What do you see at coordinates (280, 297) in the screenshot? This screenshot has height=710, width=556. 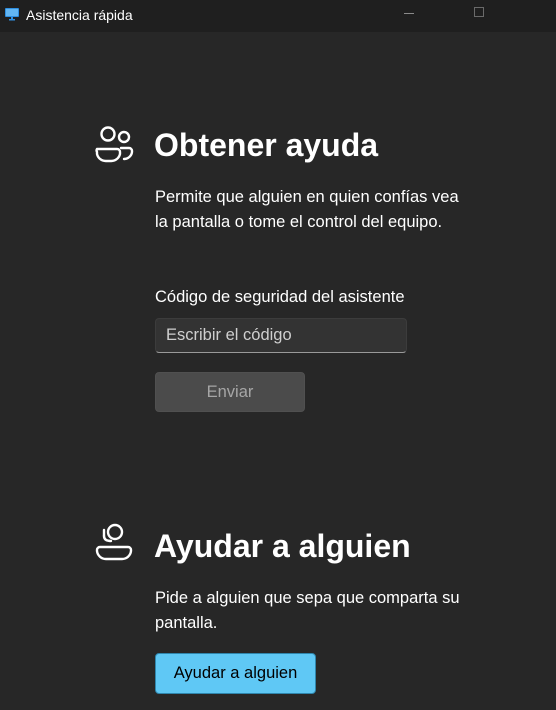 I see `security-code-label: Código de seguridad del asistente` at bounding box center [280, 297].